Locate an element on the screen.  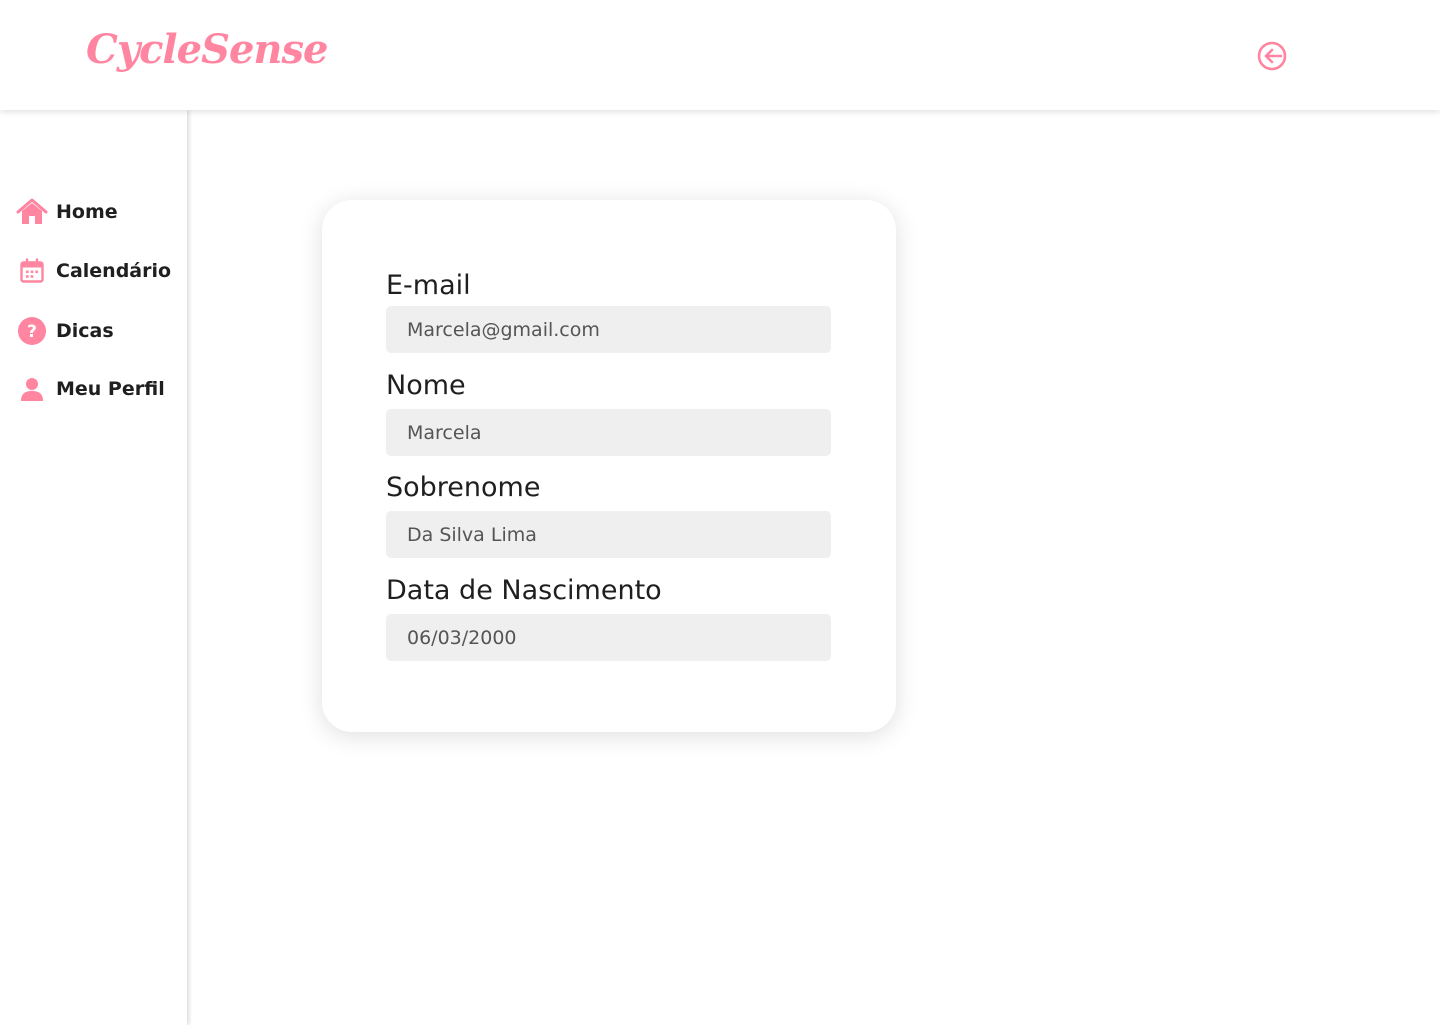
sidebar-item-label: Meu Perfil is located at coordinates (110, 389).